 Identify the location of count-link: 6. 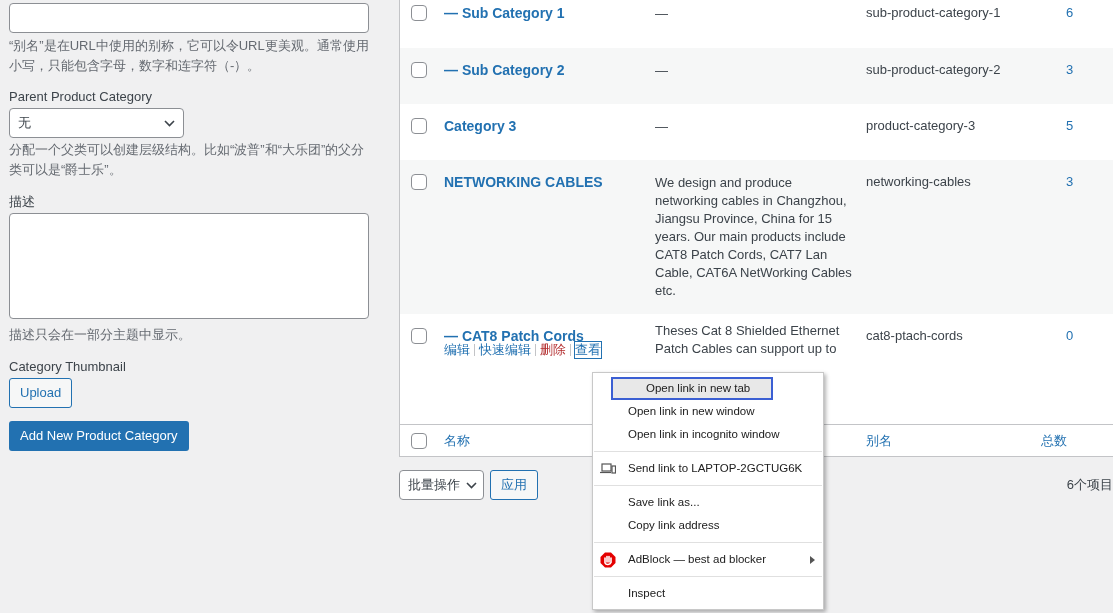
(1070, 12).